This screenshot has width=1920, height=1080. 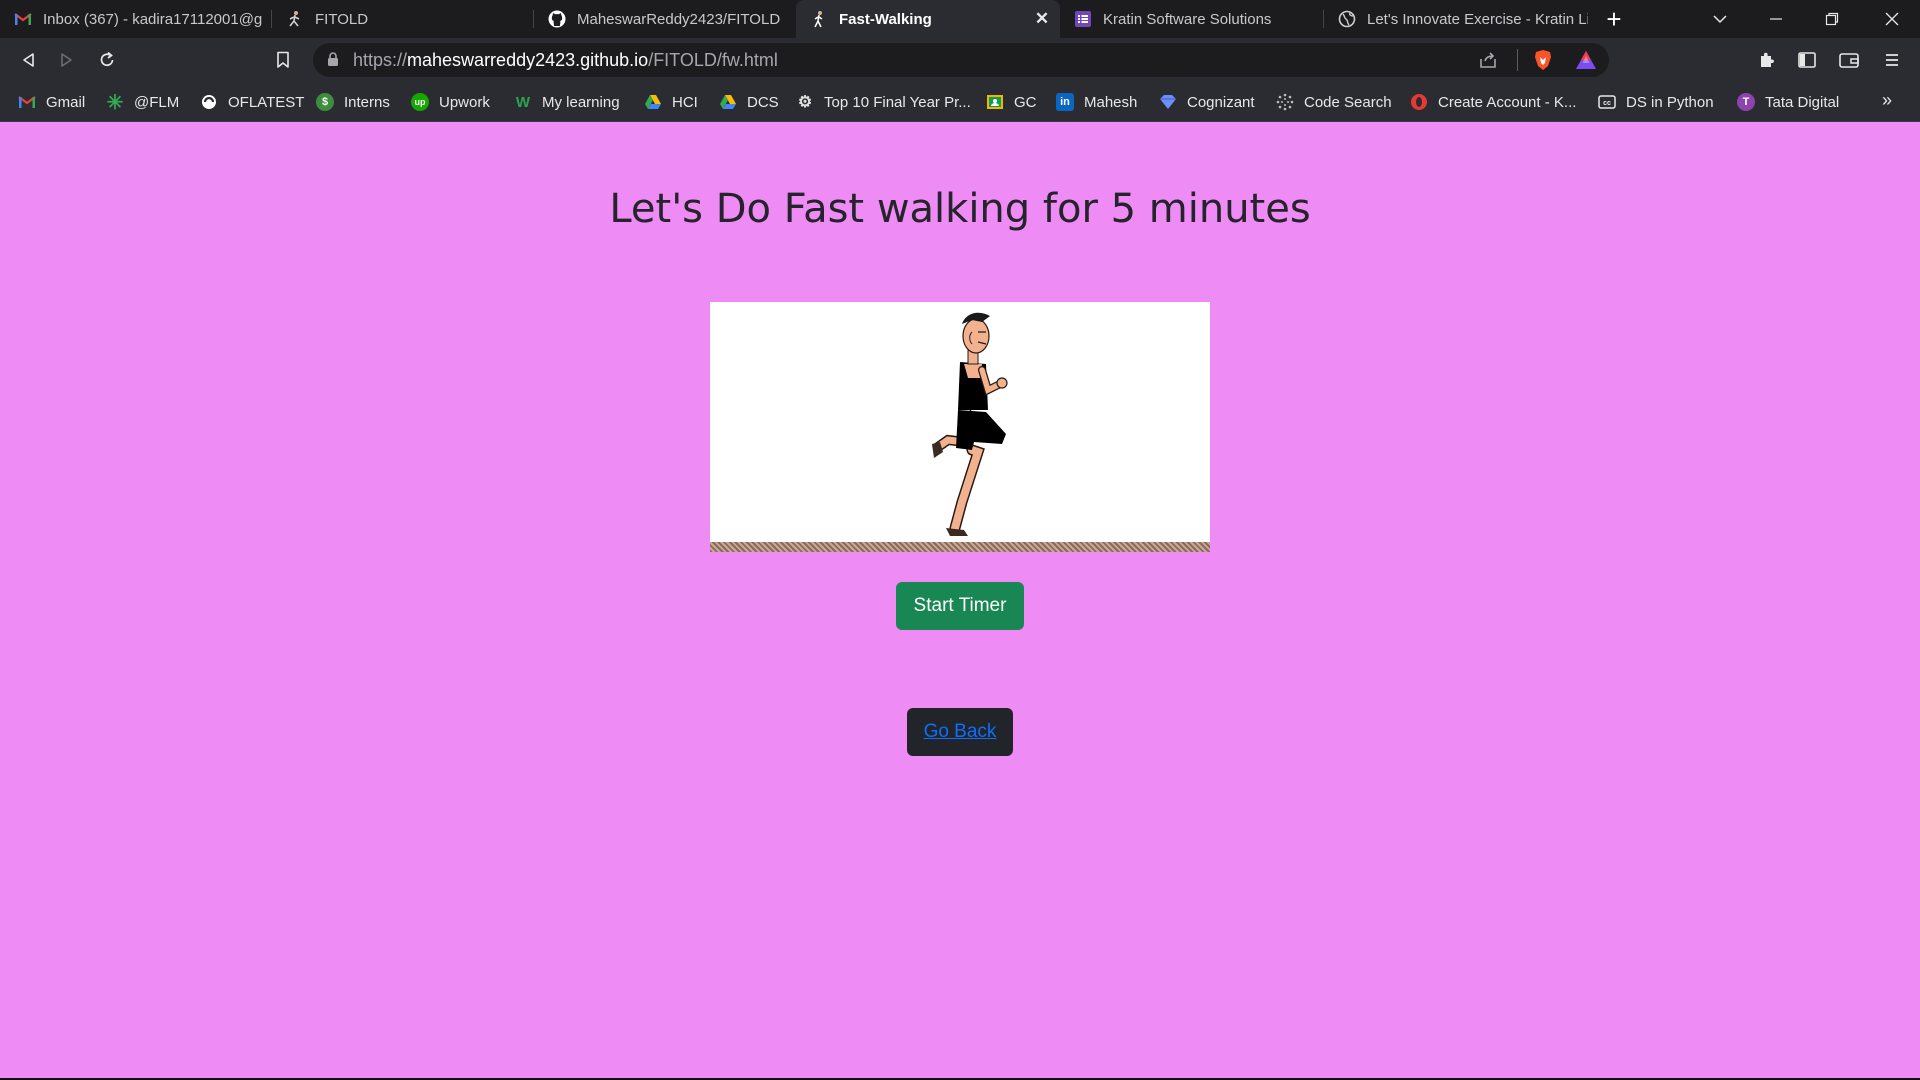 I want to click on go-back-button: Go Back, so click(x=960, y=732).